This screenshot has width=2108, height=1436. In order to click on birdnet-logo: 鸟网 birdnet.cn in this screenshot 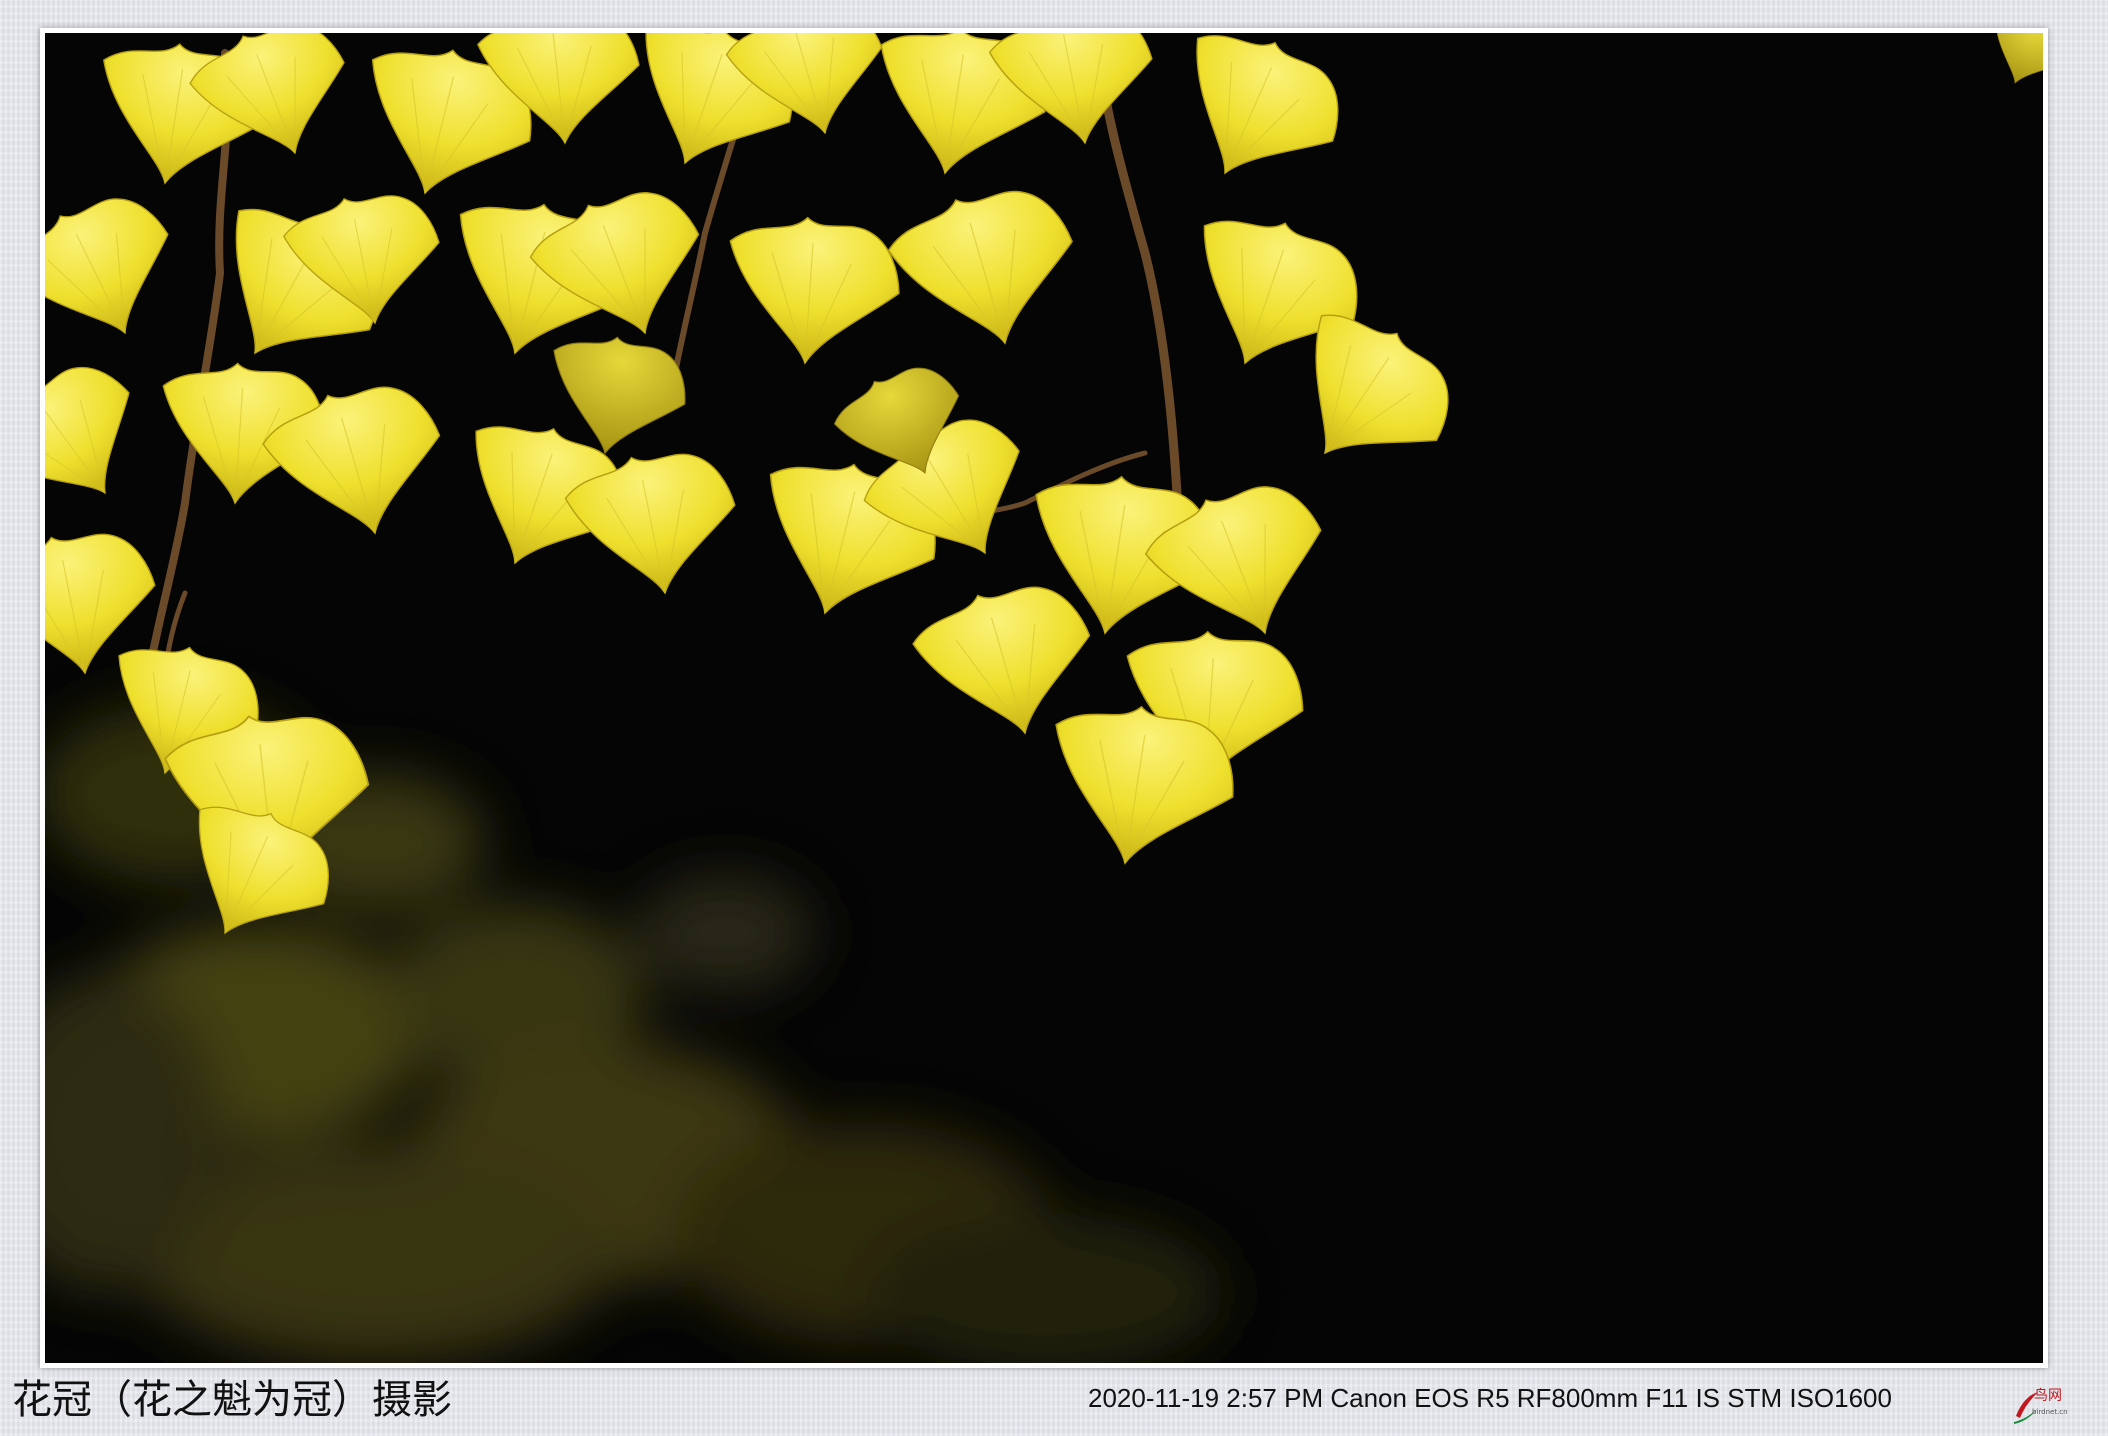, I will do `click(2040, 1408)`.